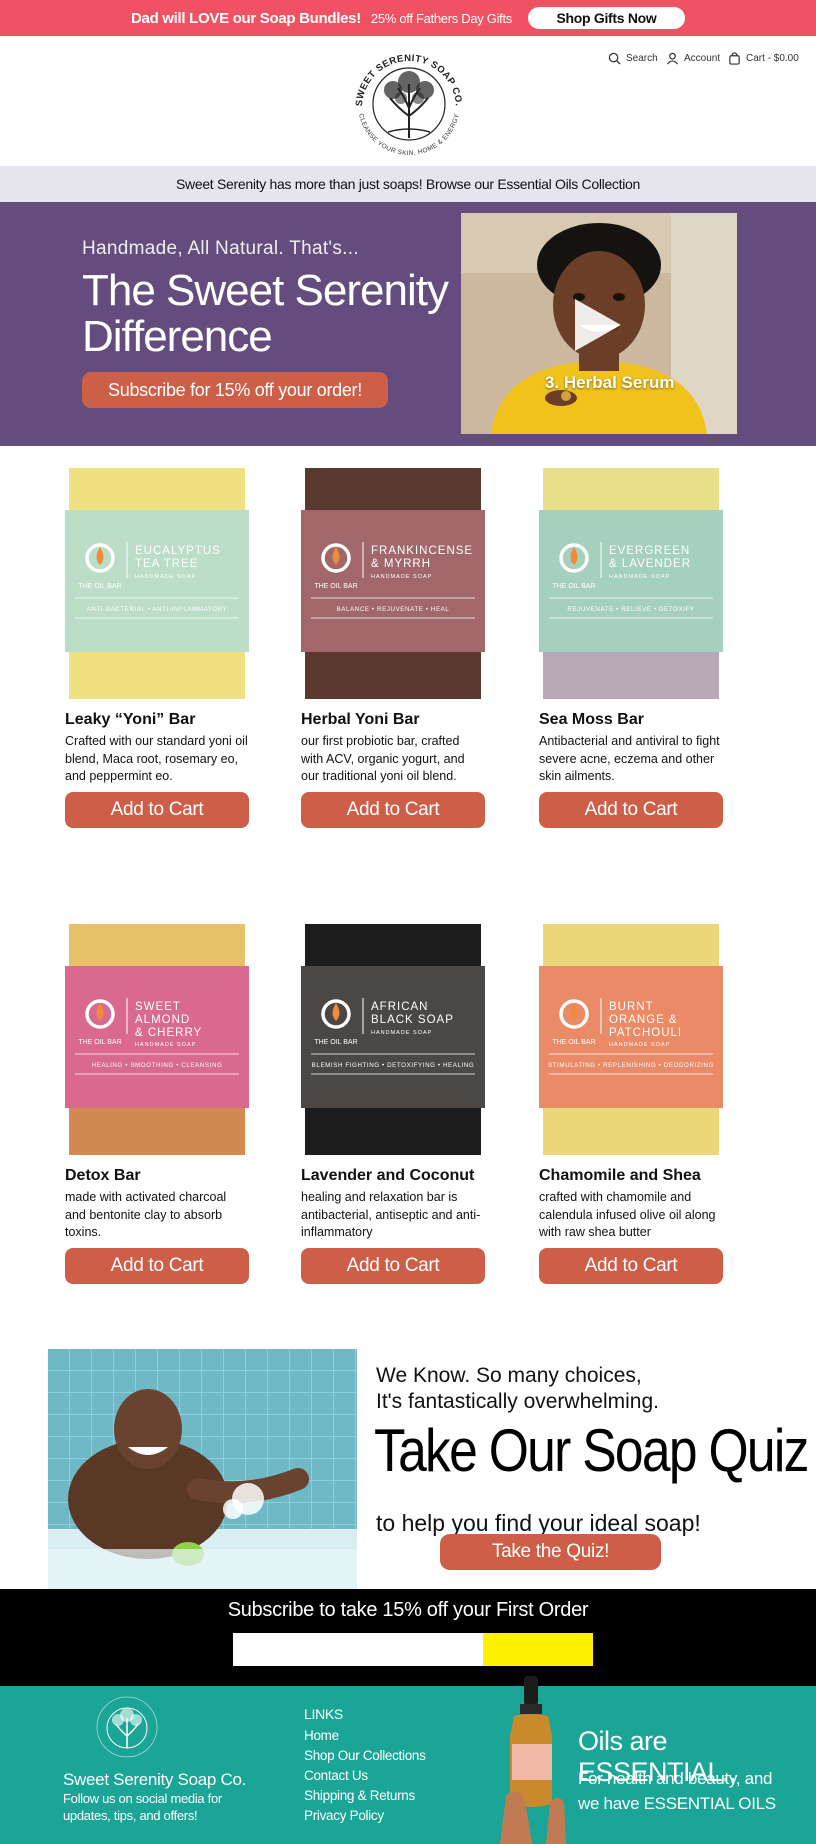 Image resolution: width=816 pixels, height=1844 pixels. Describe the element at coordinates (538, 1649) in the screenshot. I see `subscribe-submit-button` at that location.